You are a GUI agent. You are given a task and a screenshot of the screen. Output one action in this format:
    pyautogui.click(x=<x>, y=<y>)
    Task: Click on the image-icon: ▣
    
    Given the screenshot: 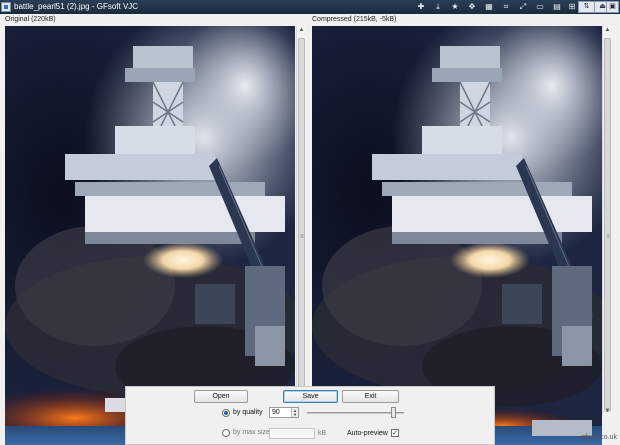 What is the action you would take?
    pyautogui.click(x=612, y=7)
    